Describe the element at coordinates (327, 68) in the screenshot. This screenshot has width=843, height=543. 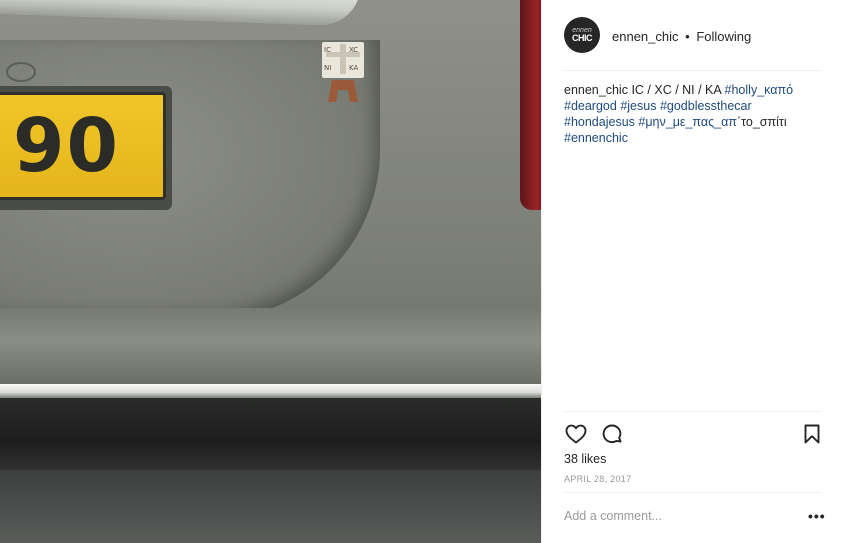
I see `svg-text: NI` at that location.